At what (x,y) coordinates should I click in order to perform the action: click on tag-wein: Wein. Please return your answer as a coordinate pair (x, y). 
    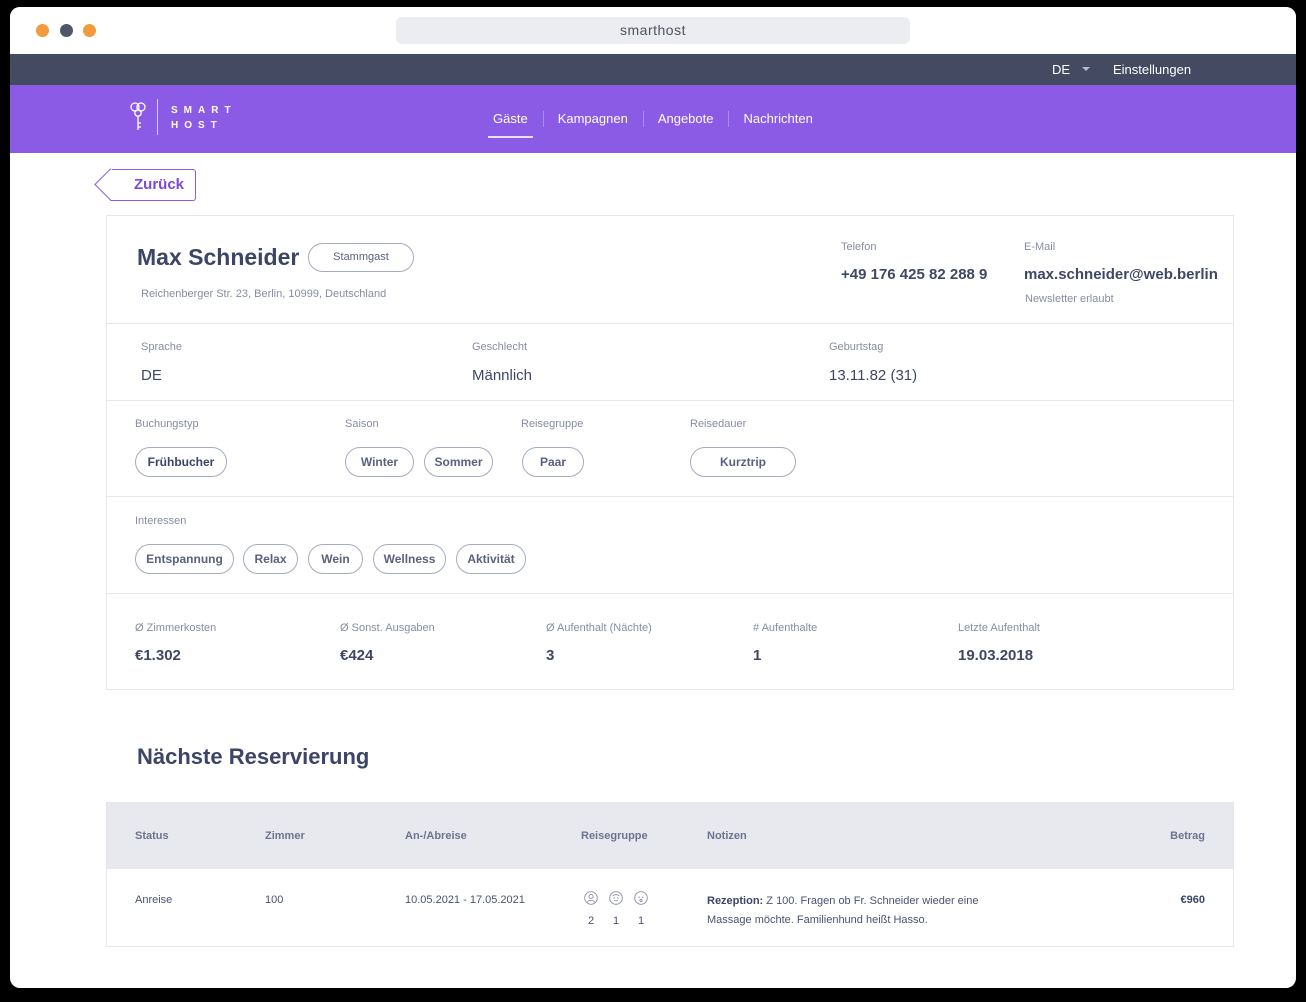
    Looking at the image, I should click on (335, 559).